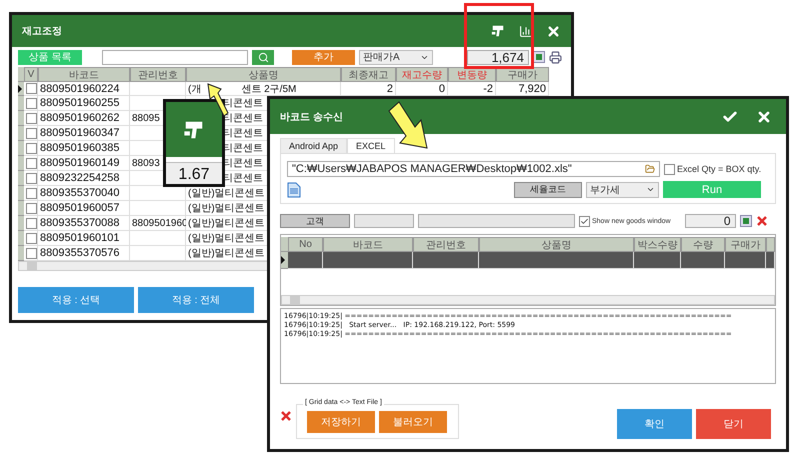 The height and width of the screenshot is (475, 800). I want to click on barcode-cell: 8809355370088, so click(84, 223).